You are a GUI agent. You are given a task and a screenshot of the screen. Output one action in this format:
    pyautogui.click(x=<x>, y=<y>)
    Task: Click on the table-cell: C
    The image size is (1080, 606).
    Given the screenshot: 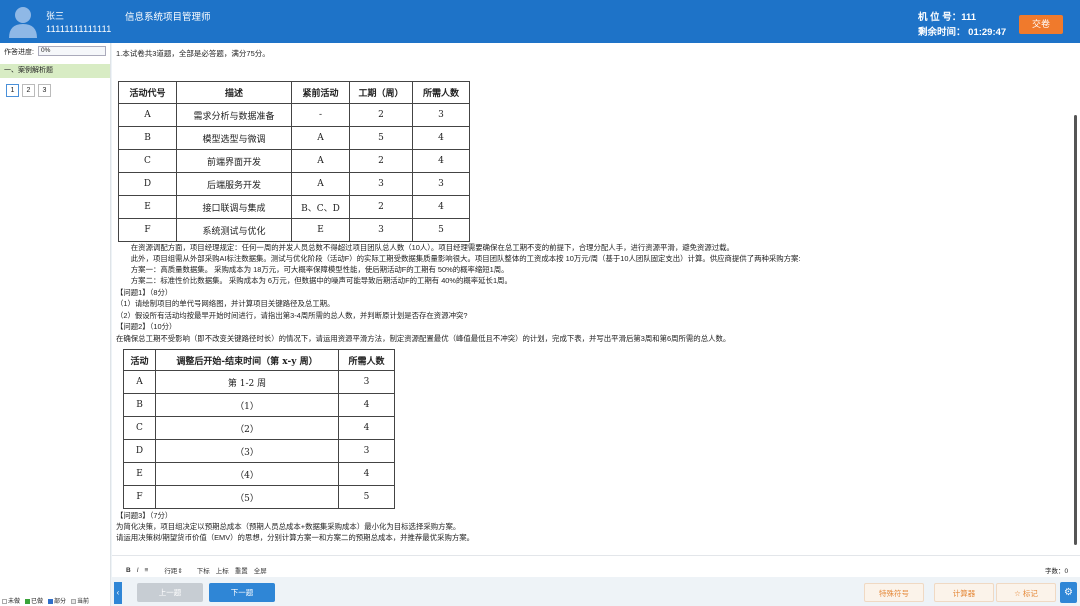 What is the action you would take?
    pyautogui.click(x=139, y=428)
    